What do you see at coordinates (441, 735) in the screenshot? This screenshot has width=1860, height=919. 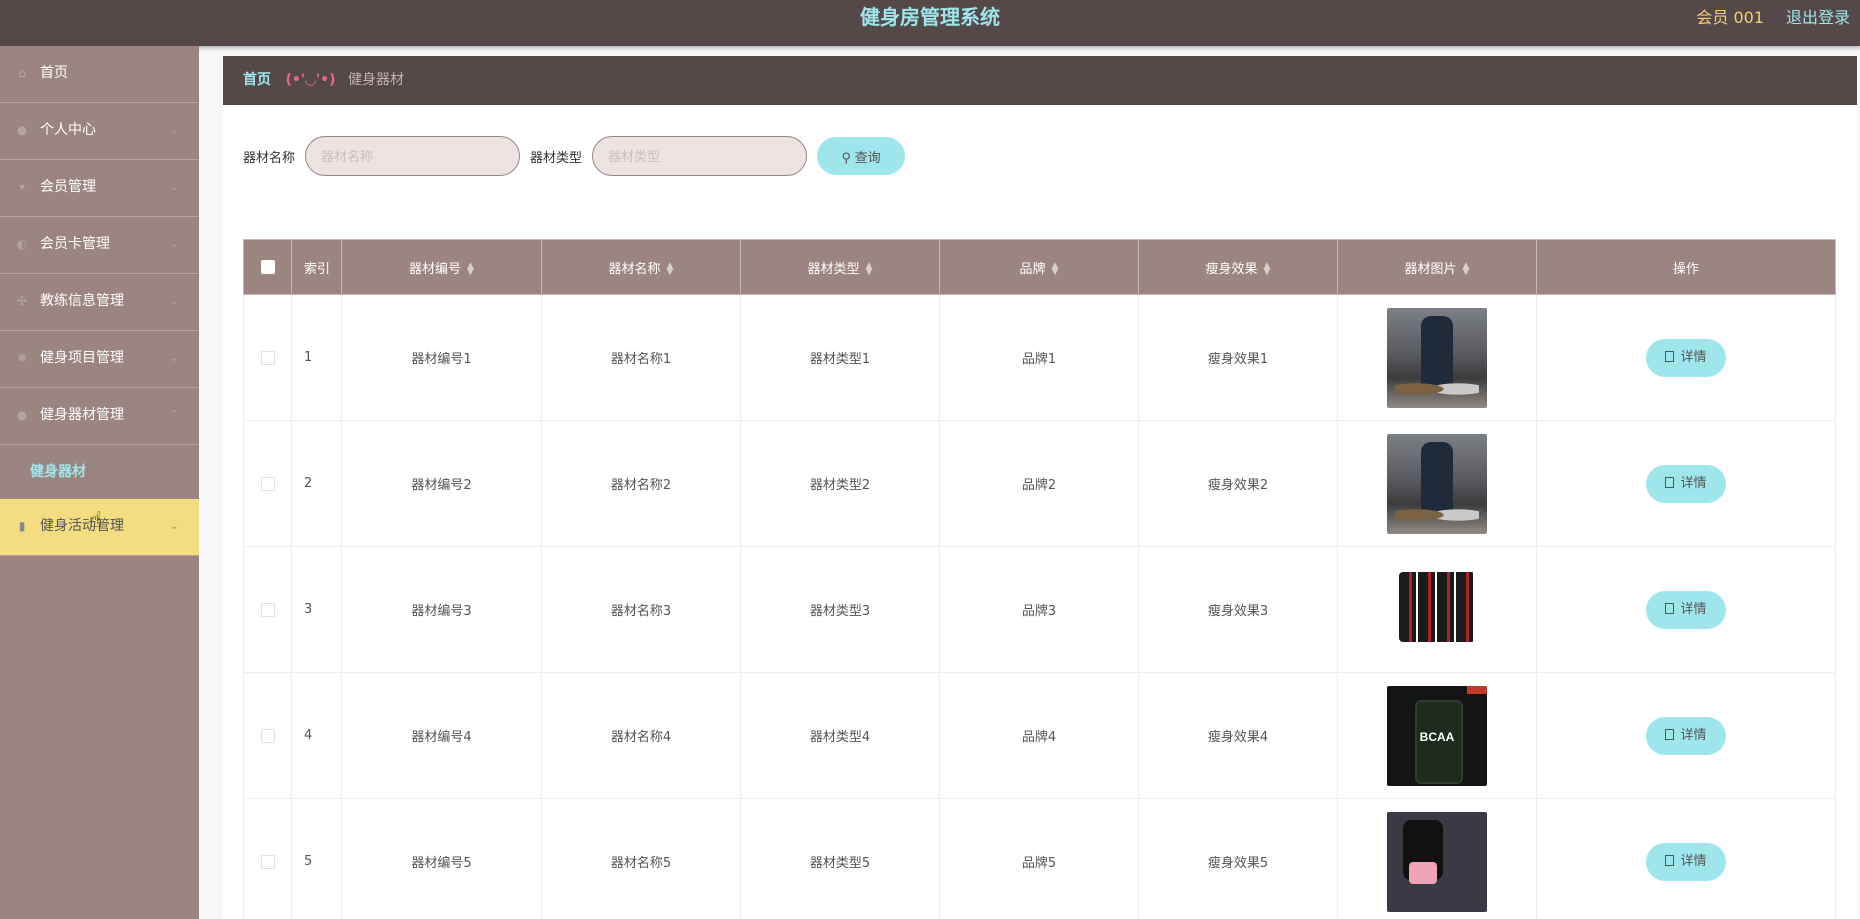 I see `code-cell: 器材编号4` at bounding box center [441, 735].